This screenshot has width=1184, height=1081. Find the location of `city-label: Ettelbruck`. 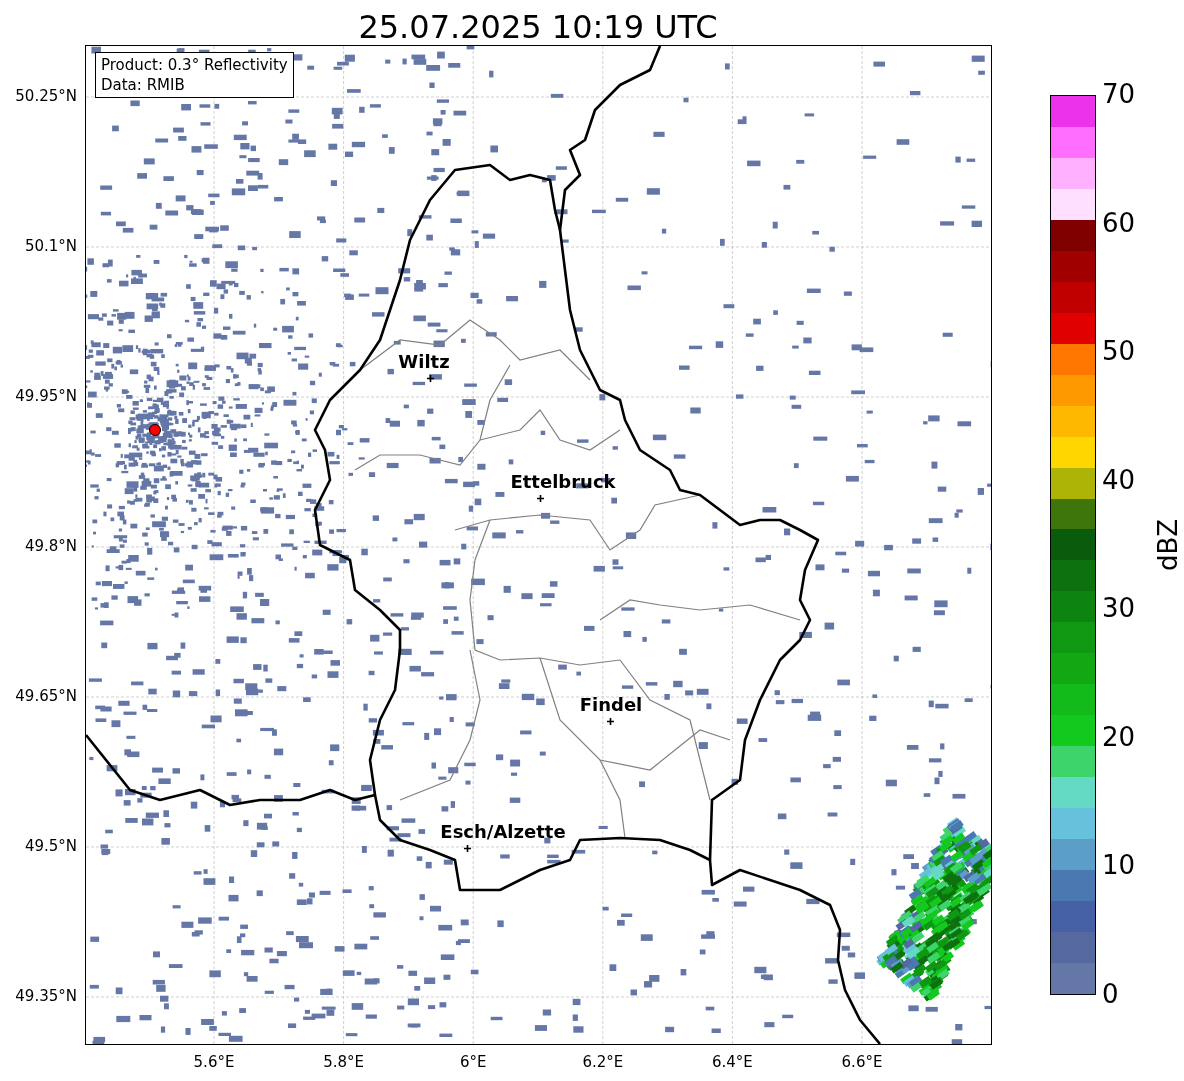

city-label: Ettelbruck is located at coordinates (563, 482).